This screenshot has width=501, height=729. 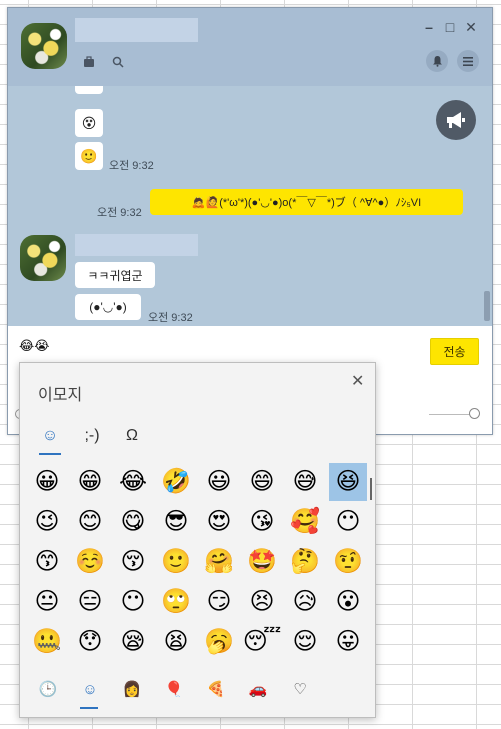 I want to click on tab-symbols: Ω, so click(x=132, y=436).